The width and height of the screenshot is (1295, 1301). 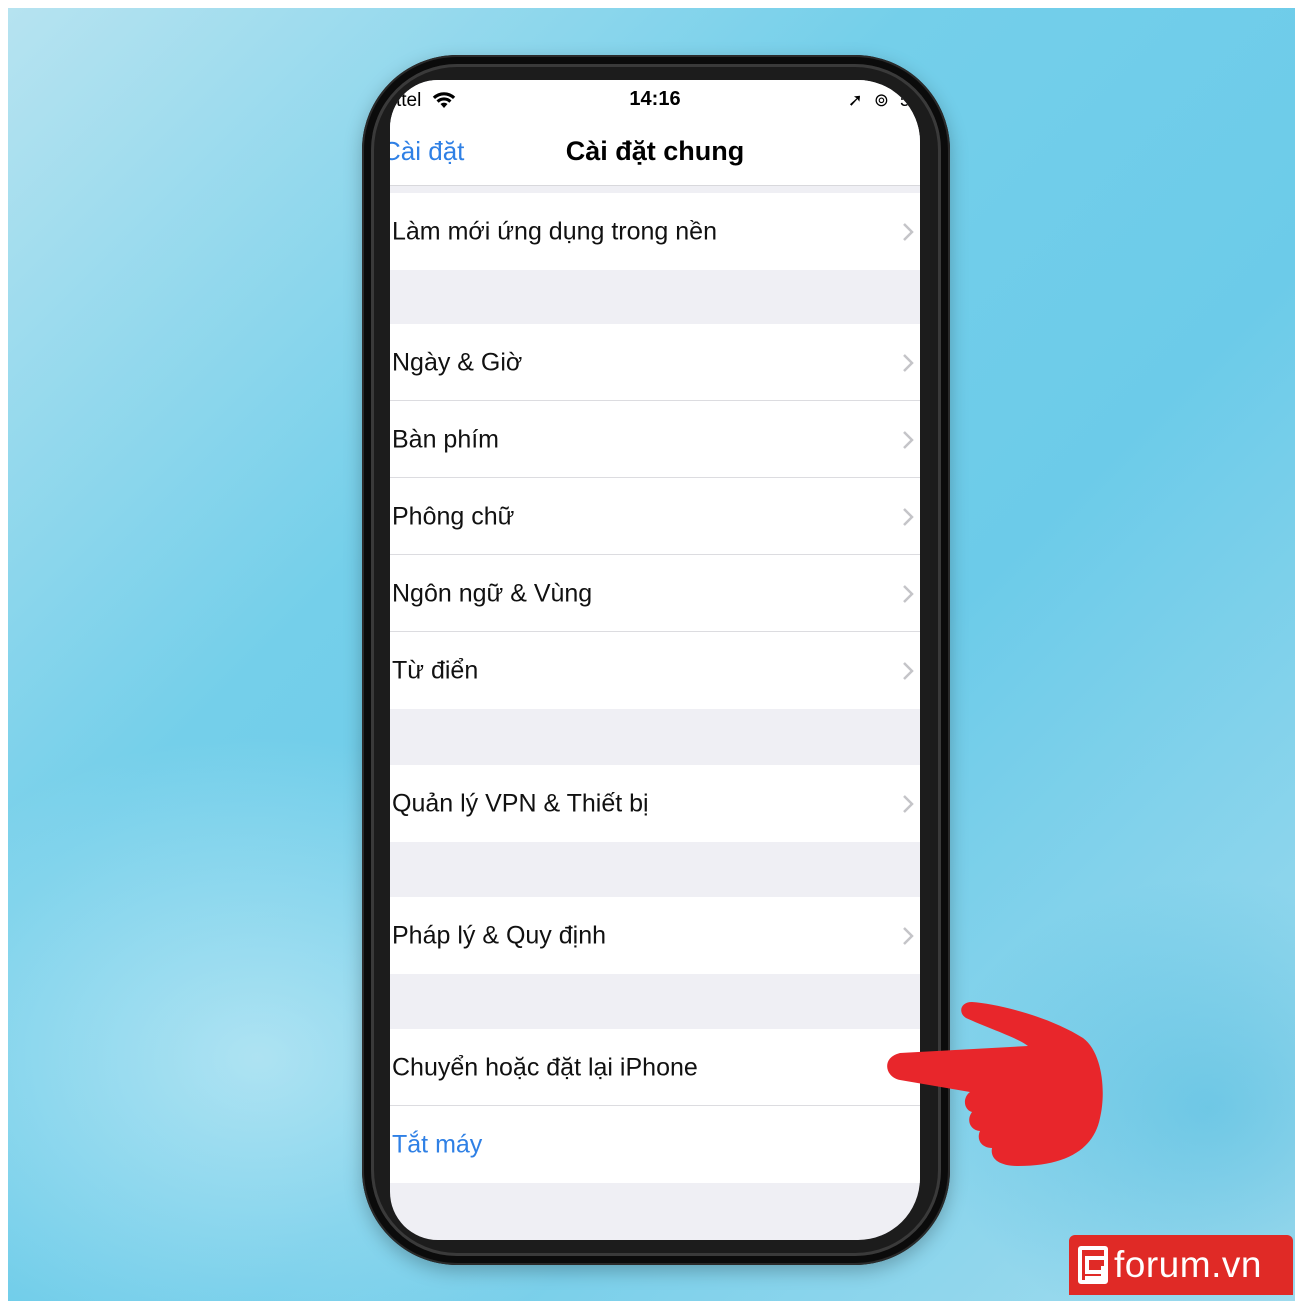 I want to click on row-label: Từ điển, so click(x=435, y=670).